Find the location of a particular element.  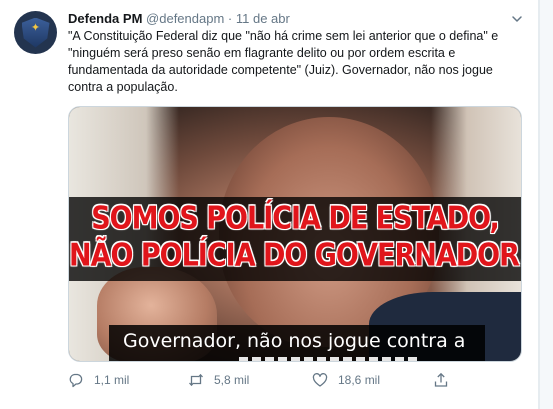

retweet-count: 5,8 mil is located at coordinates (232, 380).